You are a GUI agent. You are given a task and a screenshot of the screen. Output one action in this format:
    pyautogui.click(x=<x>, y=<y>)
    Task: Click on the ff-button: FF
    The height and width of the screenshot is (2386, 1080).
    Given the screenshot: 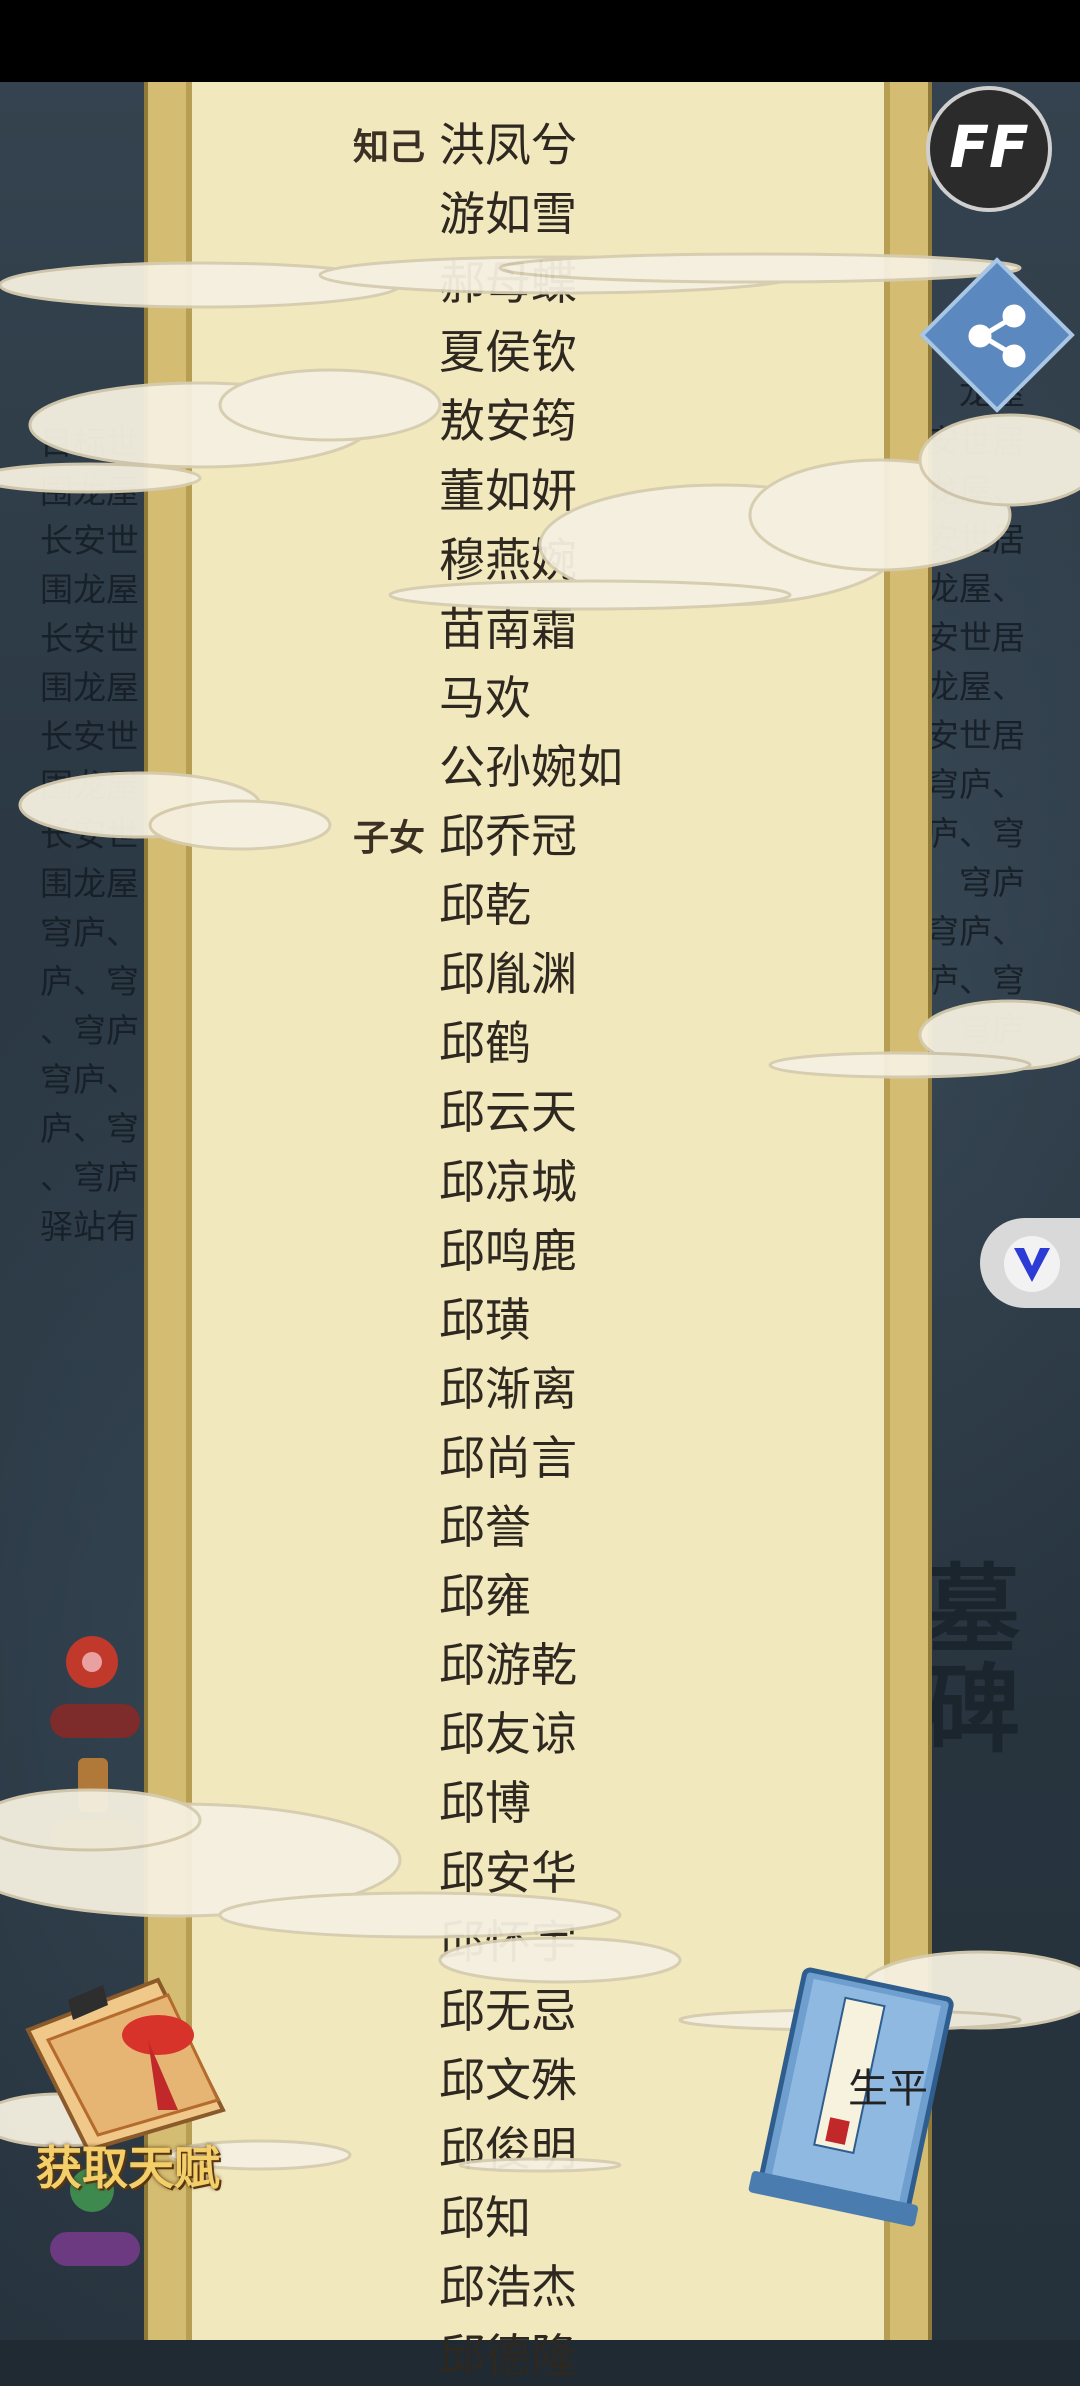 What is the action you would take?
    pyautogui.click(x=989, y=149)
    